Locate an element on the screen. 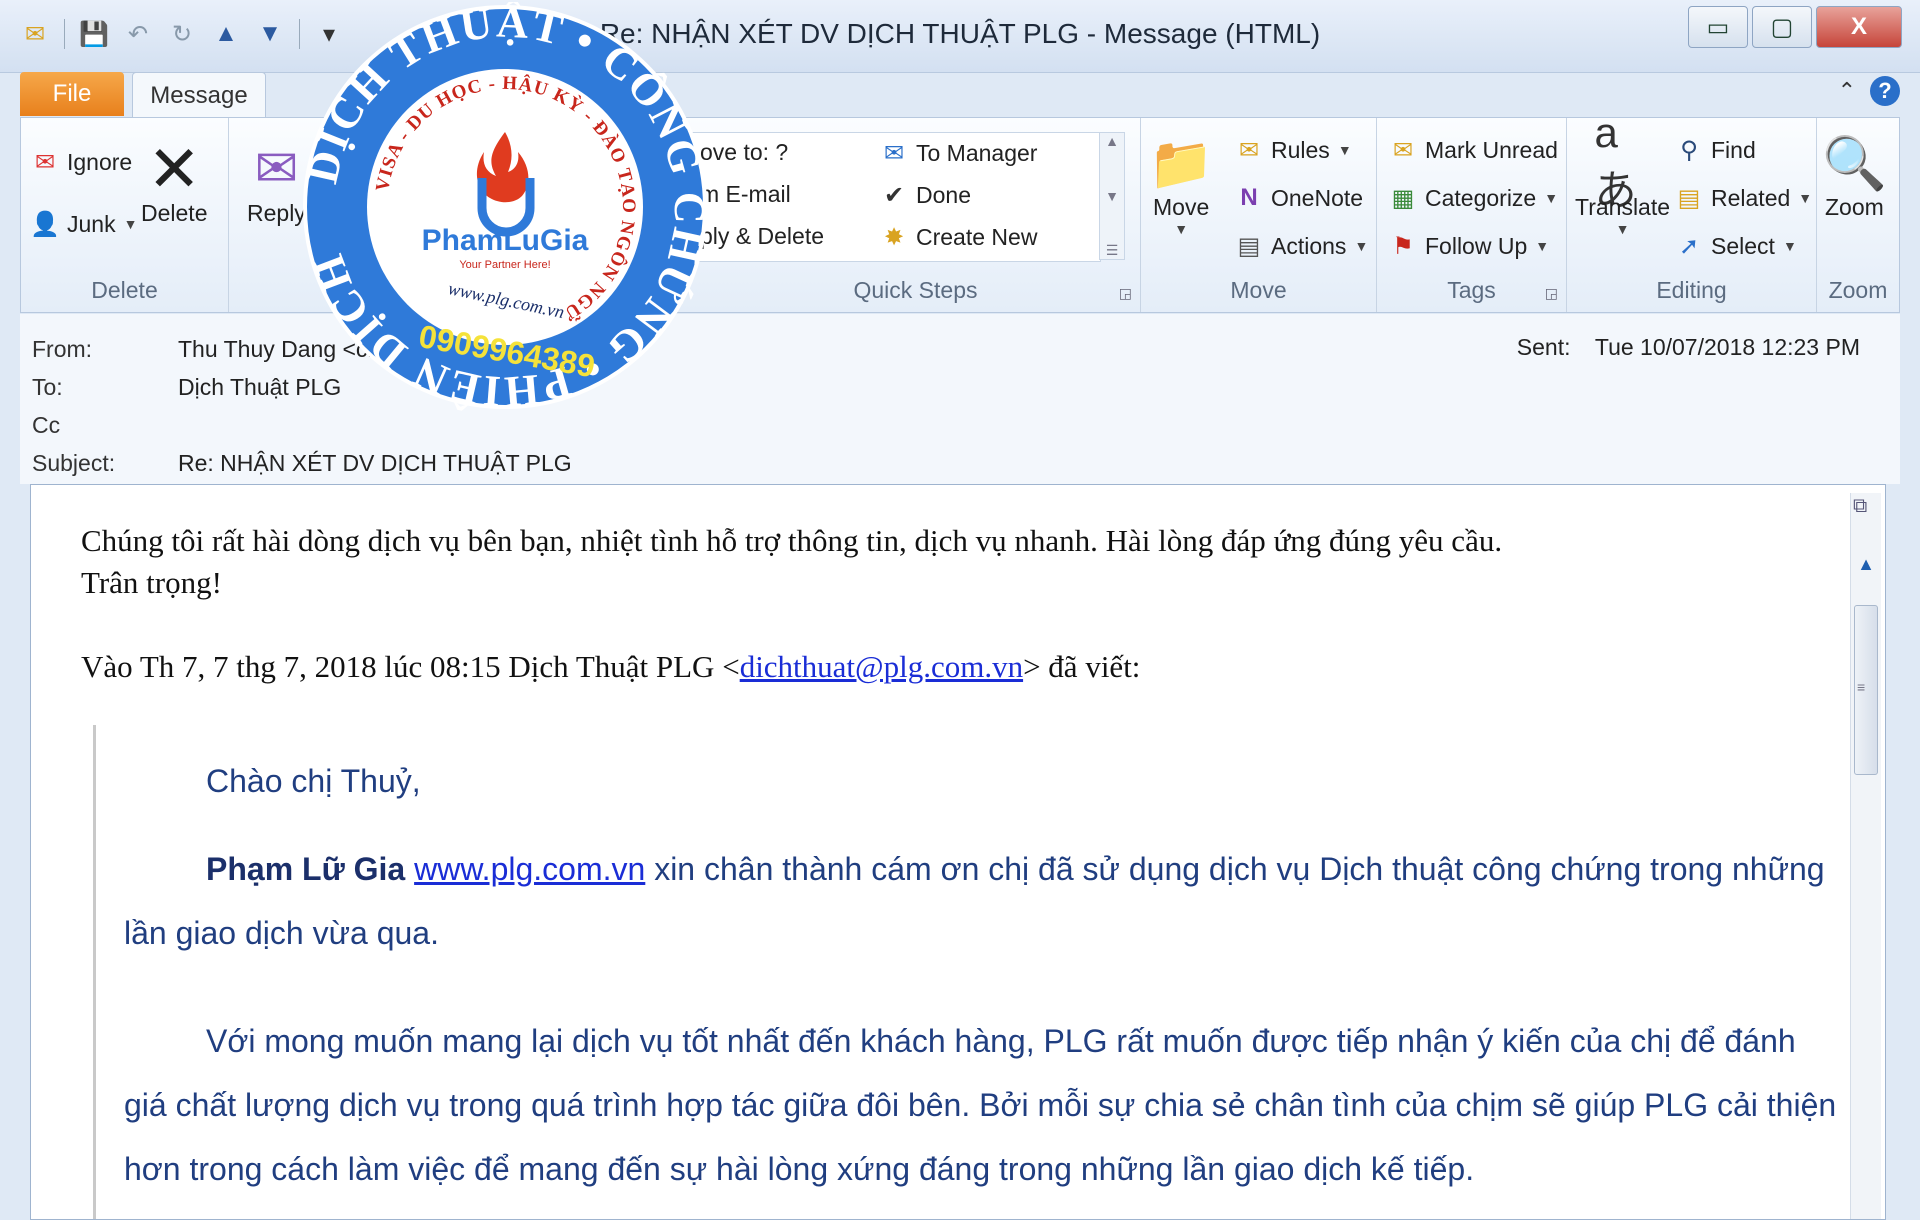 The width and height of the screenshot is (1920, 1220). subject-label: Subject: is located at coordinates (74, 463).